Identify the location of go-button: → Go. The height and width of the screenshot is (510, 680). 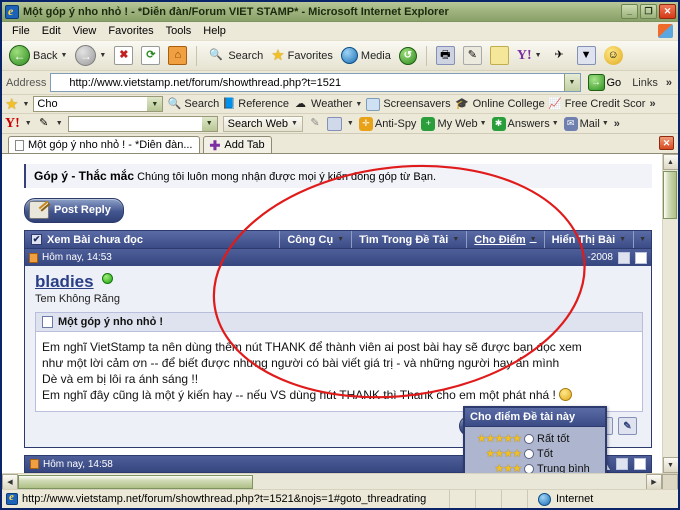
(605, 82).